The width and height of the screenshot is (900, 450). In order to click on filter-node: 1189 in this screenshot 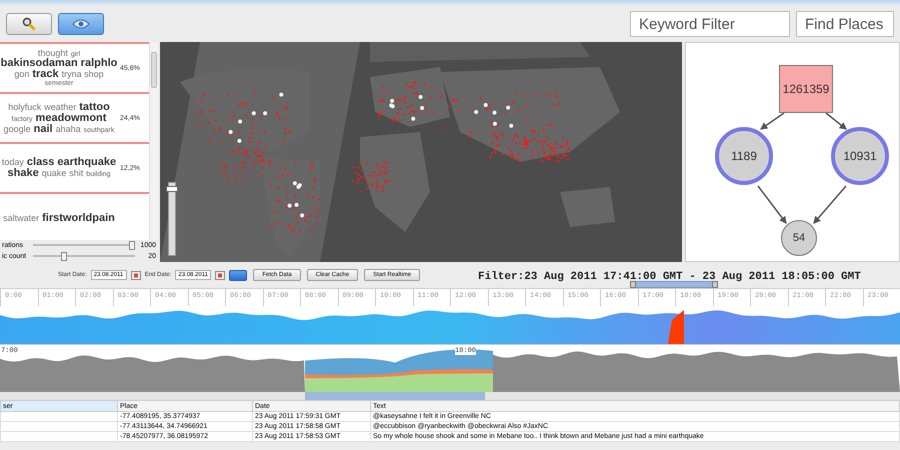, I will do `click(744, 156)`.